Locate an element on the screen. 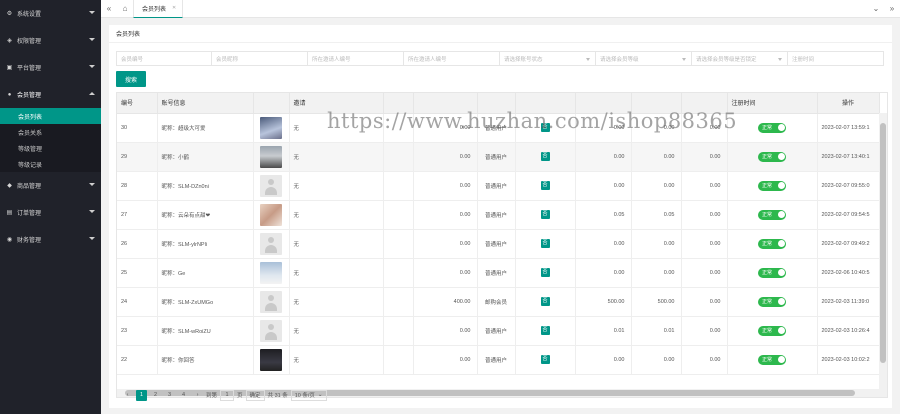  sidebar-subitem-member-list: 会员列表 is located at coordinates (50, 116).